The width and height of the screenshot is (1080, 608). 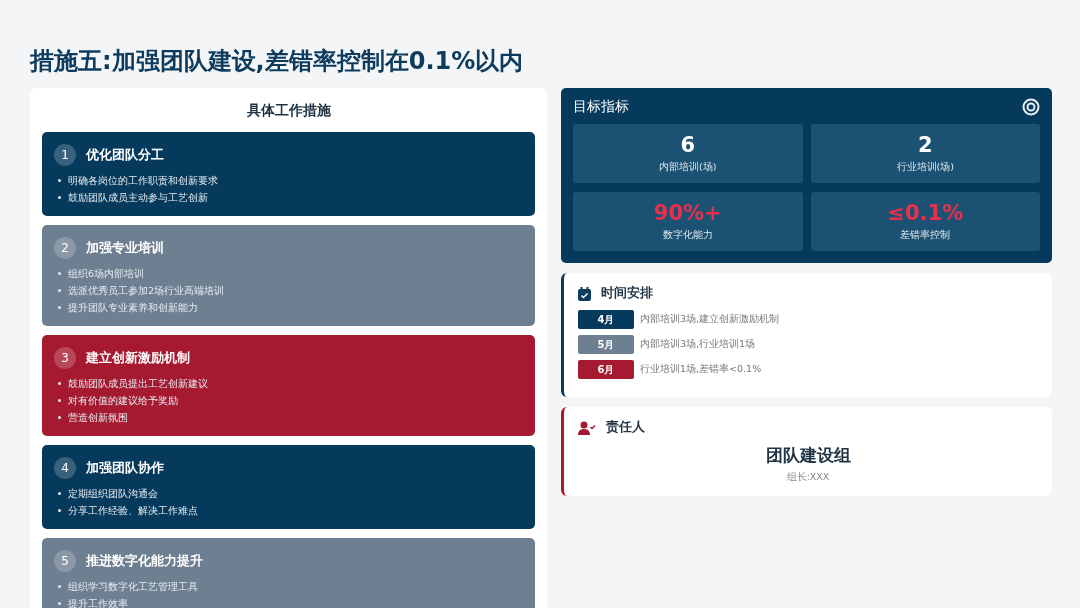 What do you see at coordinates (606, 369) in the screenshot?
I see `month-tag: 6月` at bounding box center [606, 369].